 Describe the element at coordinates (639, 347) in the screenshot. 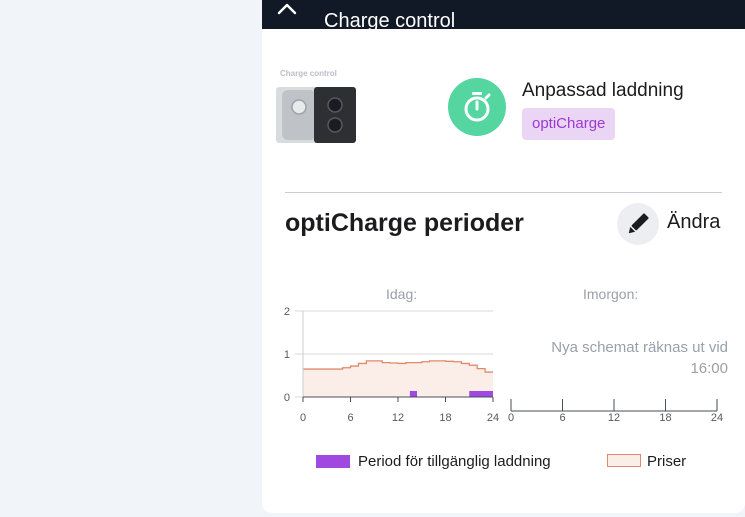

I see `tomorrow-note-line1: Nya schemat räknas ut vid` at that location.